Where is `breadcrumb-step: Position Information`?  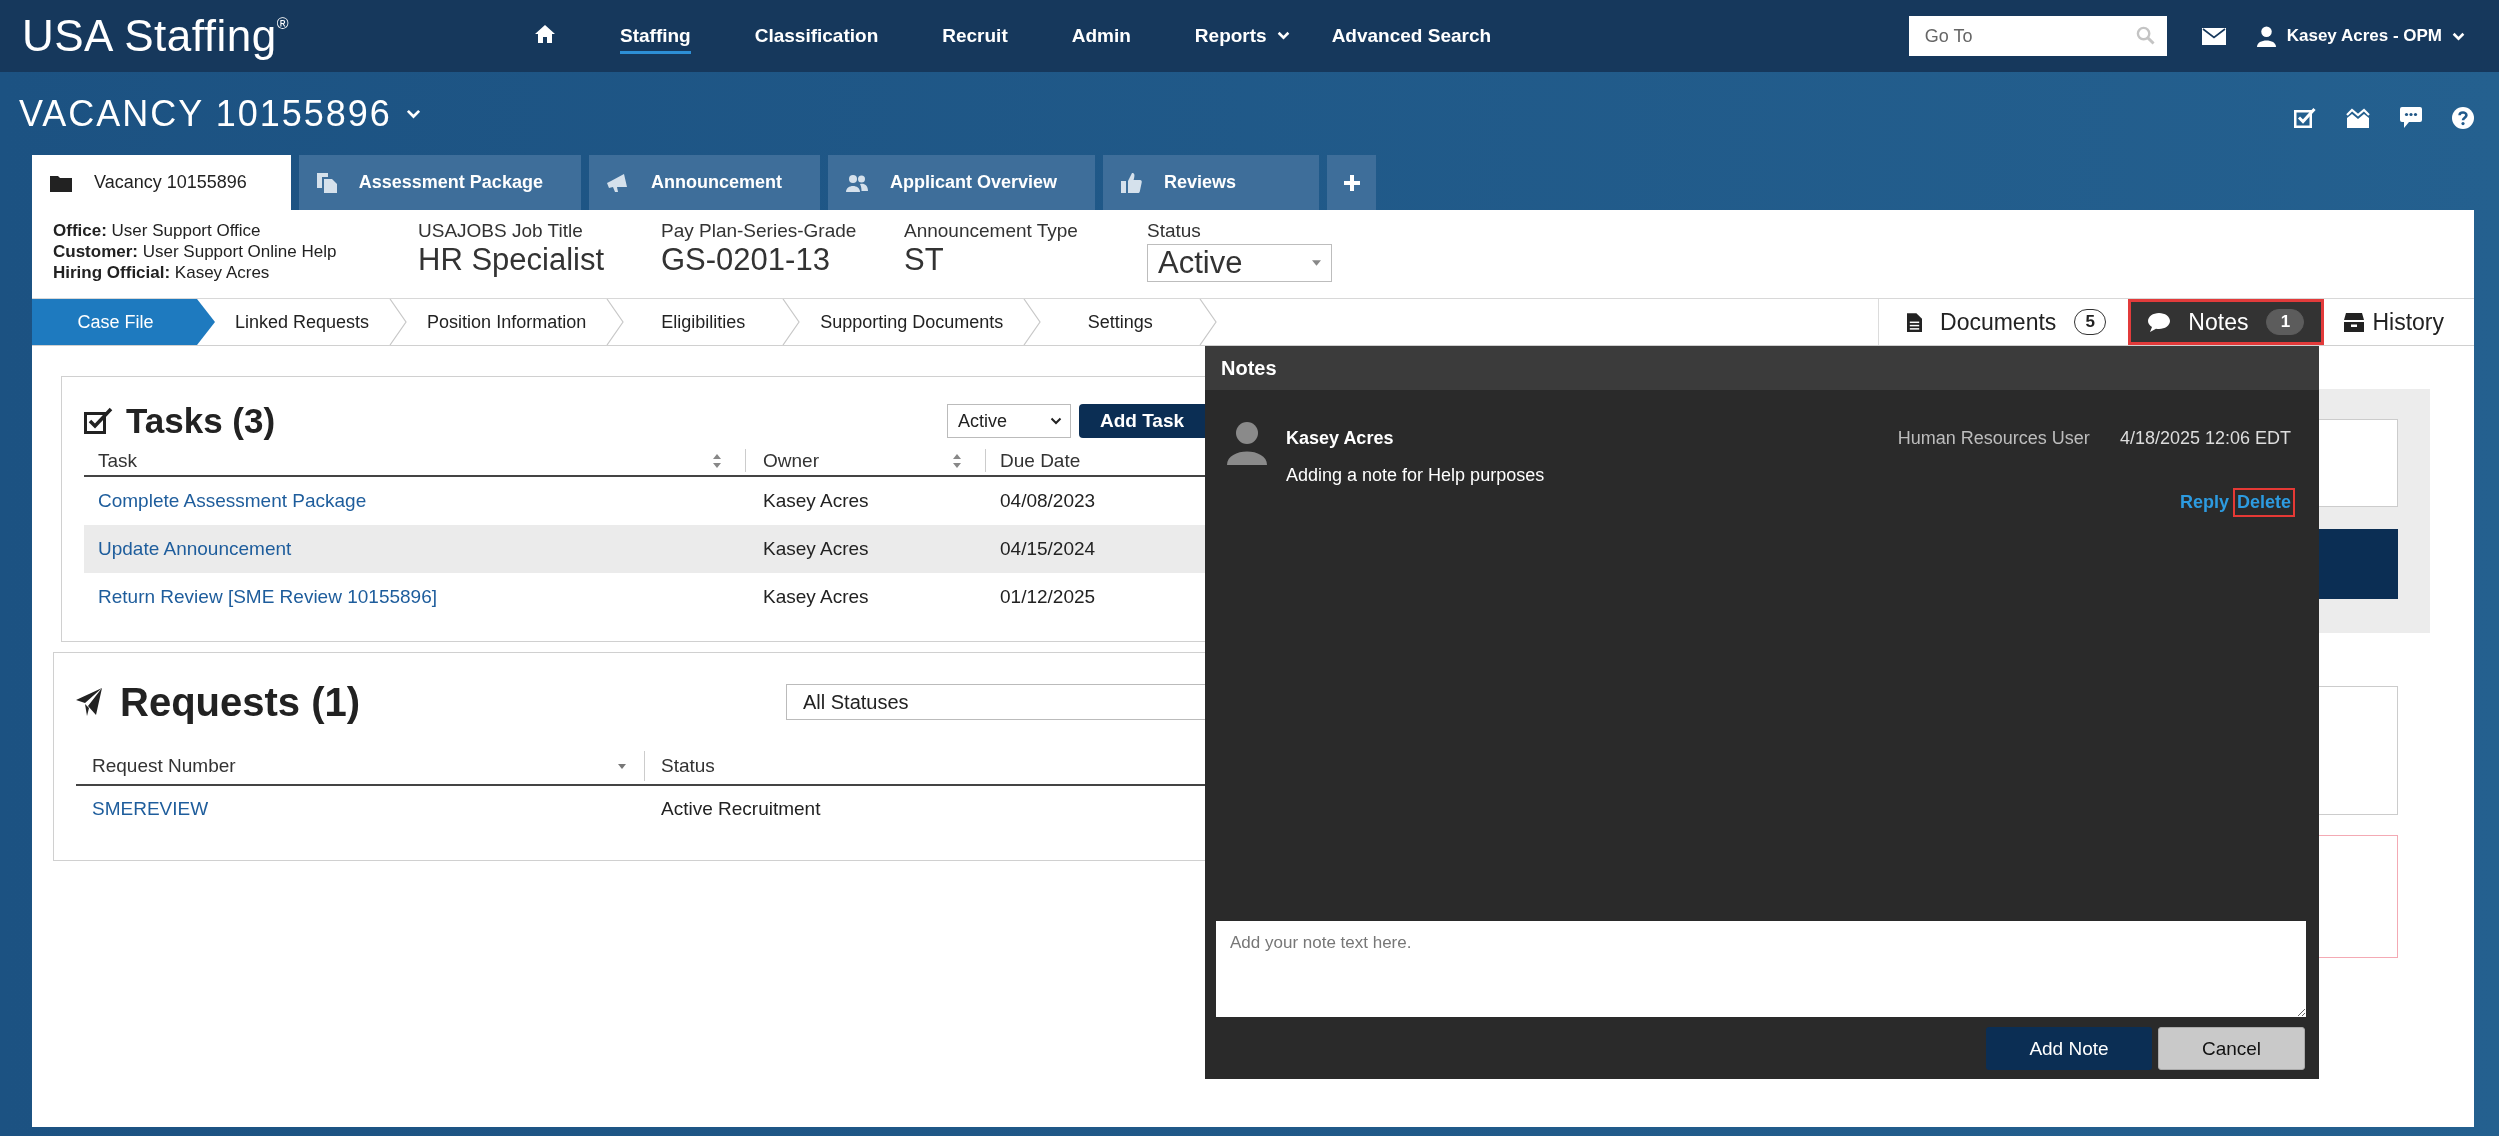
breadcrumb-step: Position Information is located at coordinates (507, 322).